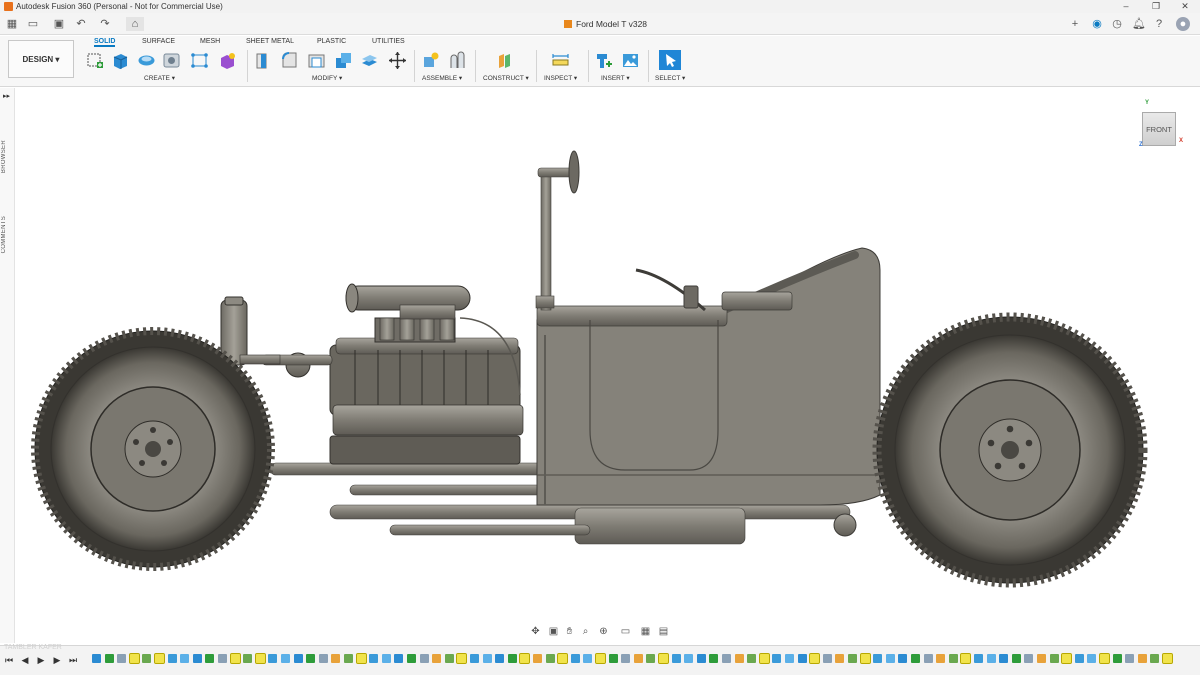  Describe the element at coordinates (73, 660) in the screenshot. I see `timeline-last-icon: ⏭` at that location.